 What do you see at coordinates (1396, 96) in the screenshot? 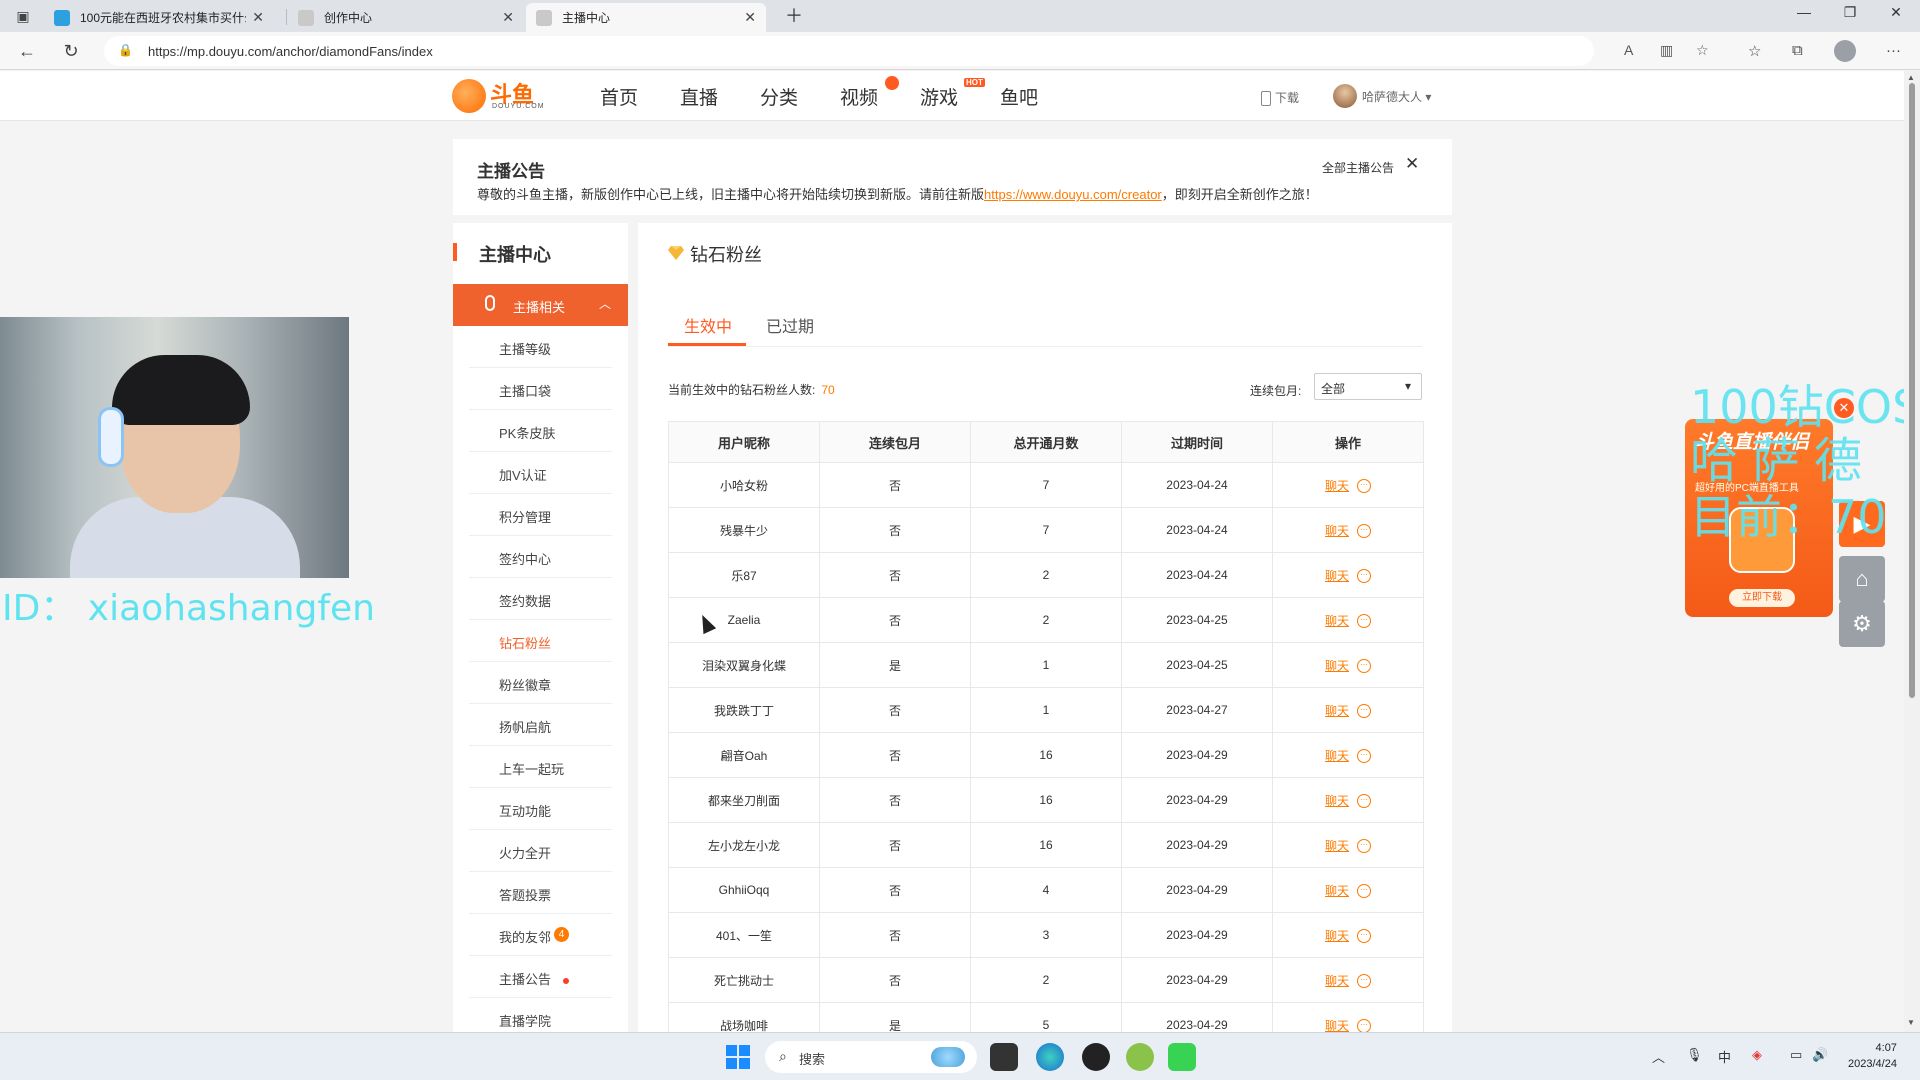
I see `user-menu: 哈萨德大人 ▾` at bounding box center [1396, 96].